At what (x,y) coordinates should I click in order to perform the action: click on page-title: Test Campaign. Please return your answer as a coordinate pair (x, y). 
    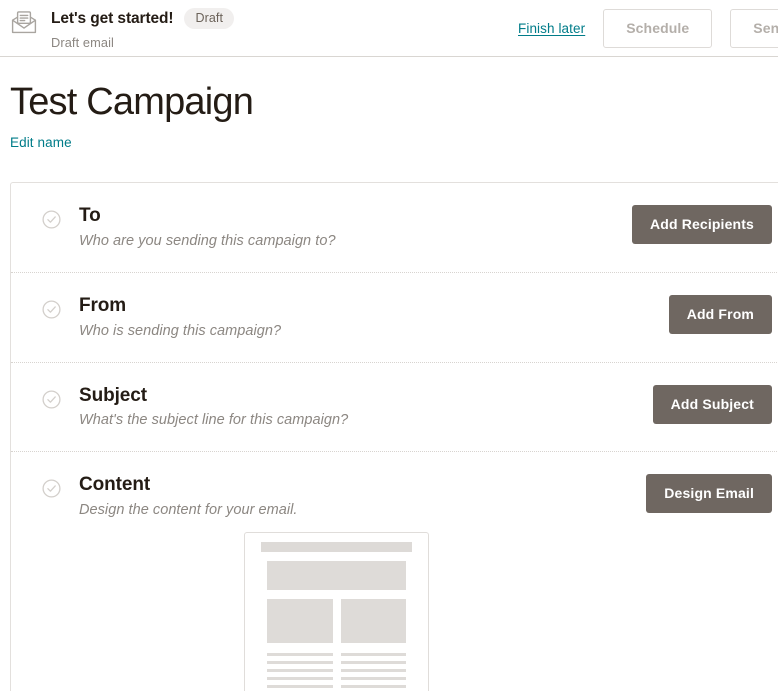
    Looking at the image, I should click on (132, 102).